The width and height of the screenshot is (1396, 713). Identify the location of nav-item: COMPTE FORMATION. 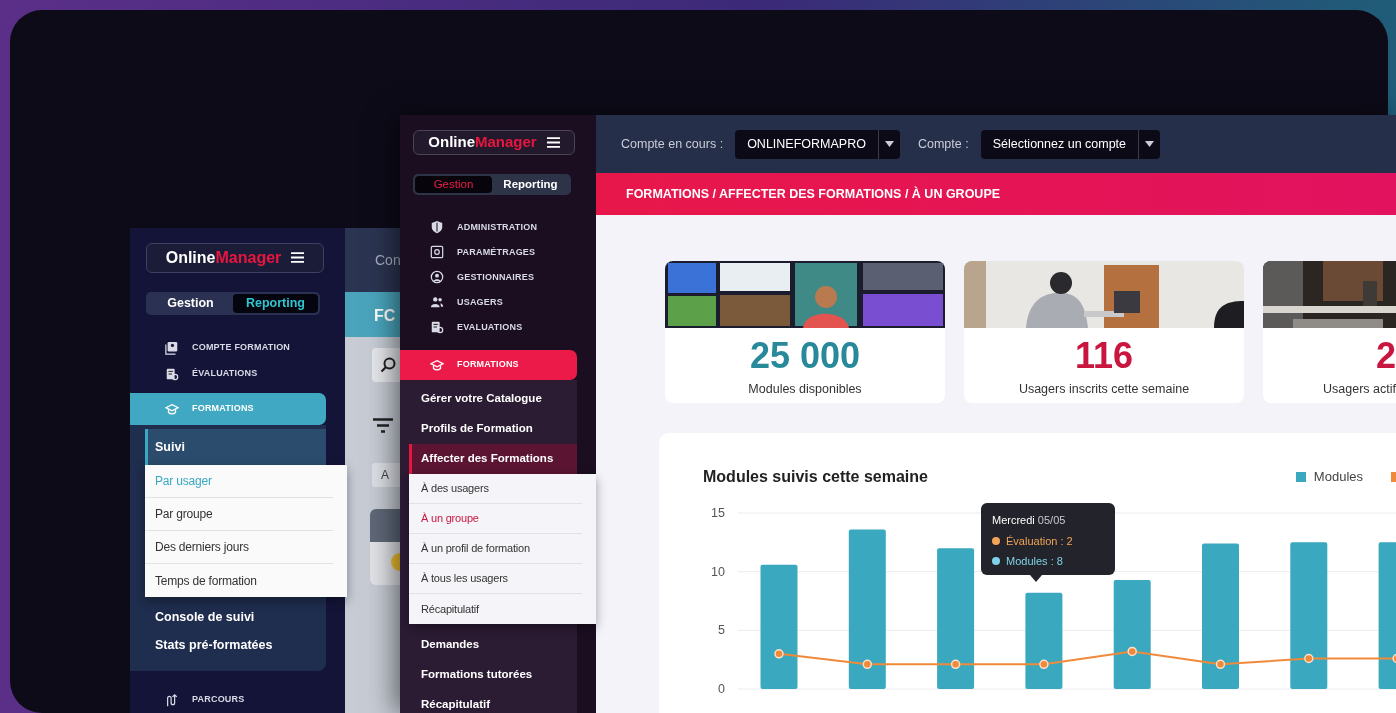
(237, 348).